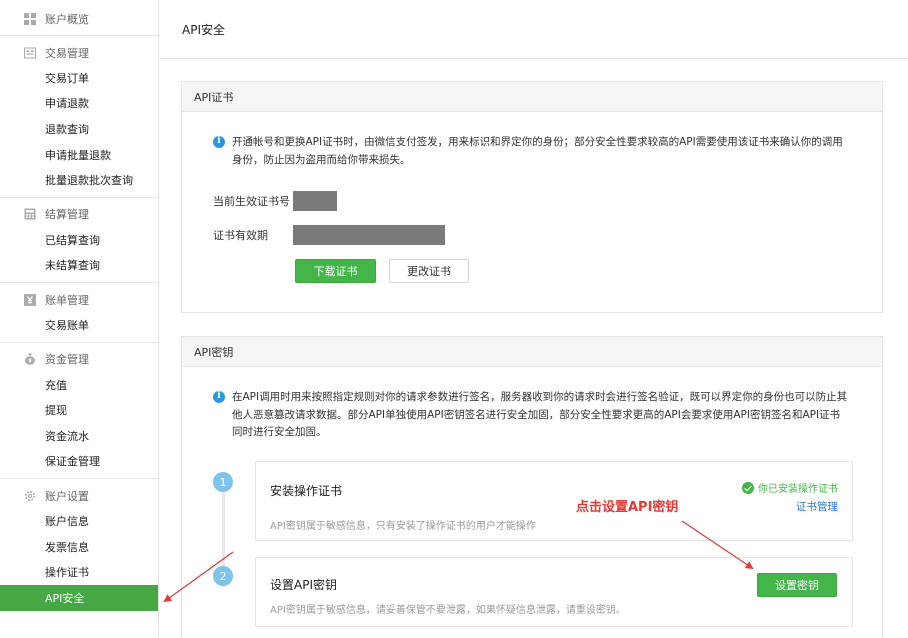 This screenshot has width=908, height=638. Describe the element at coordinates (79, 597) in the screenshot. I see `sidebar-item-api-security: API安全` at that location.